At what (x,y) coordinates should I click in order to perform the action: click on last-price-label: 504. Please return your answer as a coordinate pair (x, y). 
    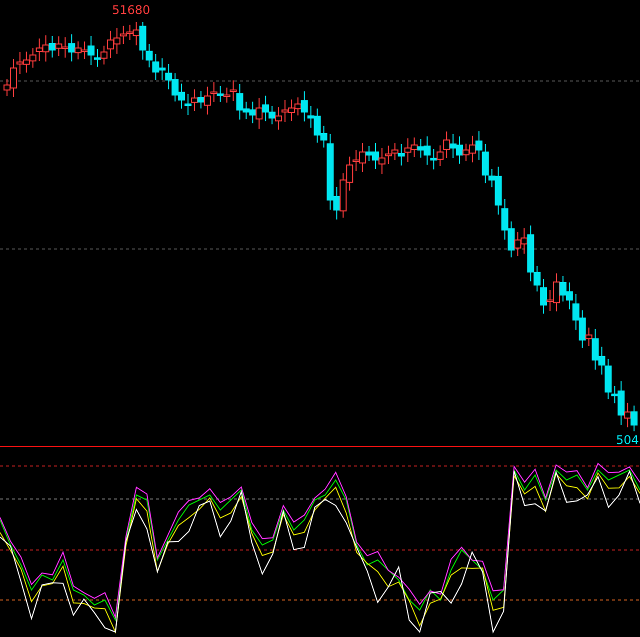
    Looking at the image, I should click on (627, 439).